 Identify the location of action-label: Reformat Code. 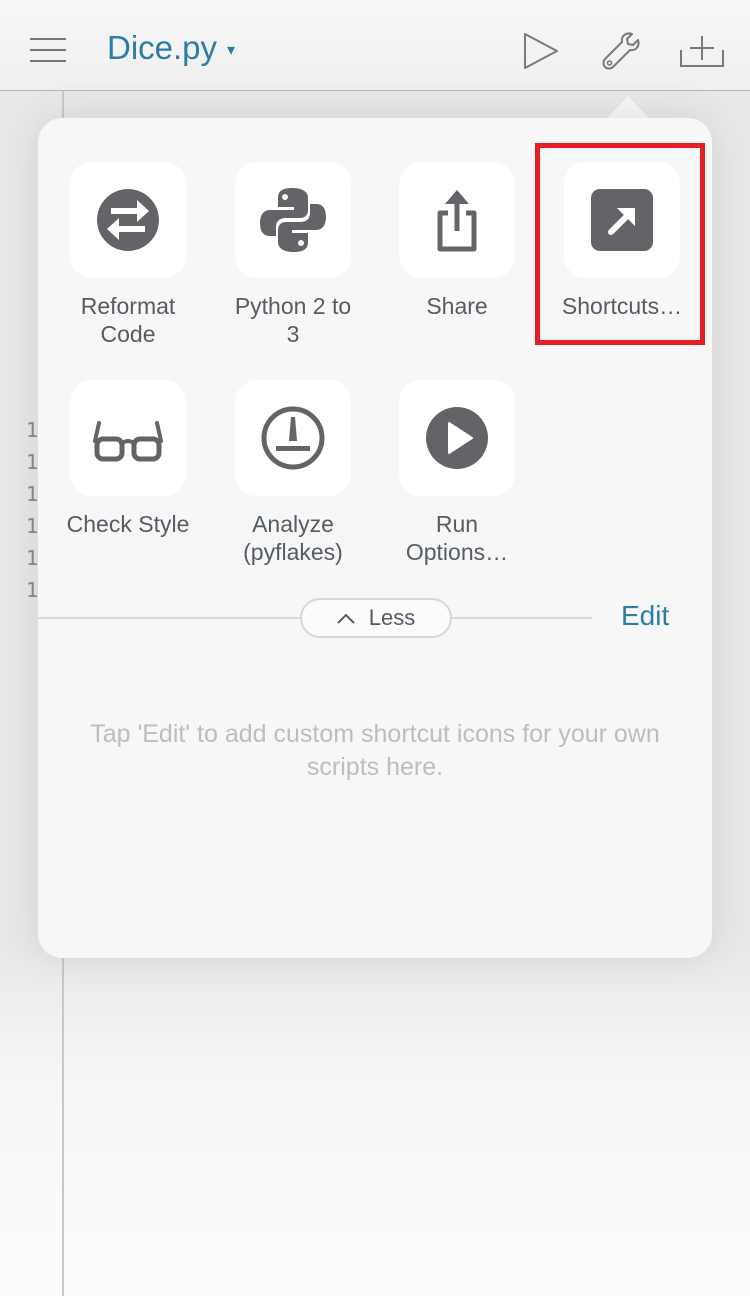
(128, 320).